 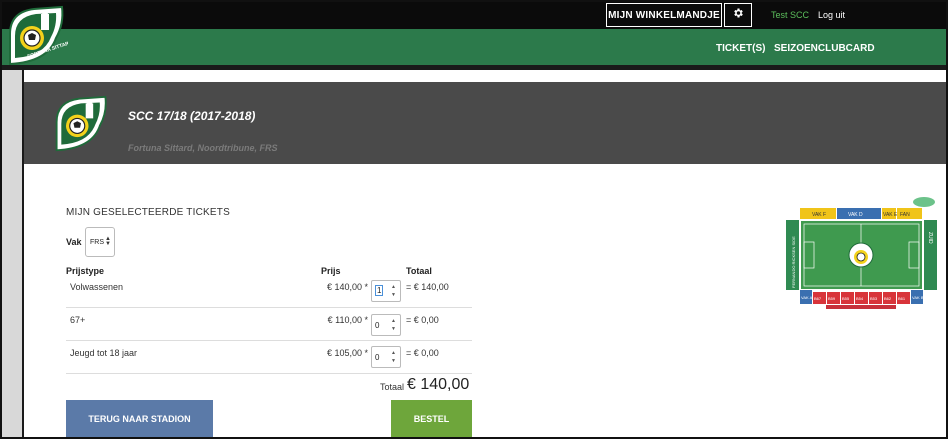 What do you see at coordinates (824, 48) in the screenshot?
I see `nav-seasonclubcard: SEIZOENCLUBCARD` at bounding box center [824, 48].